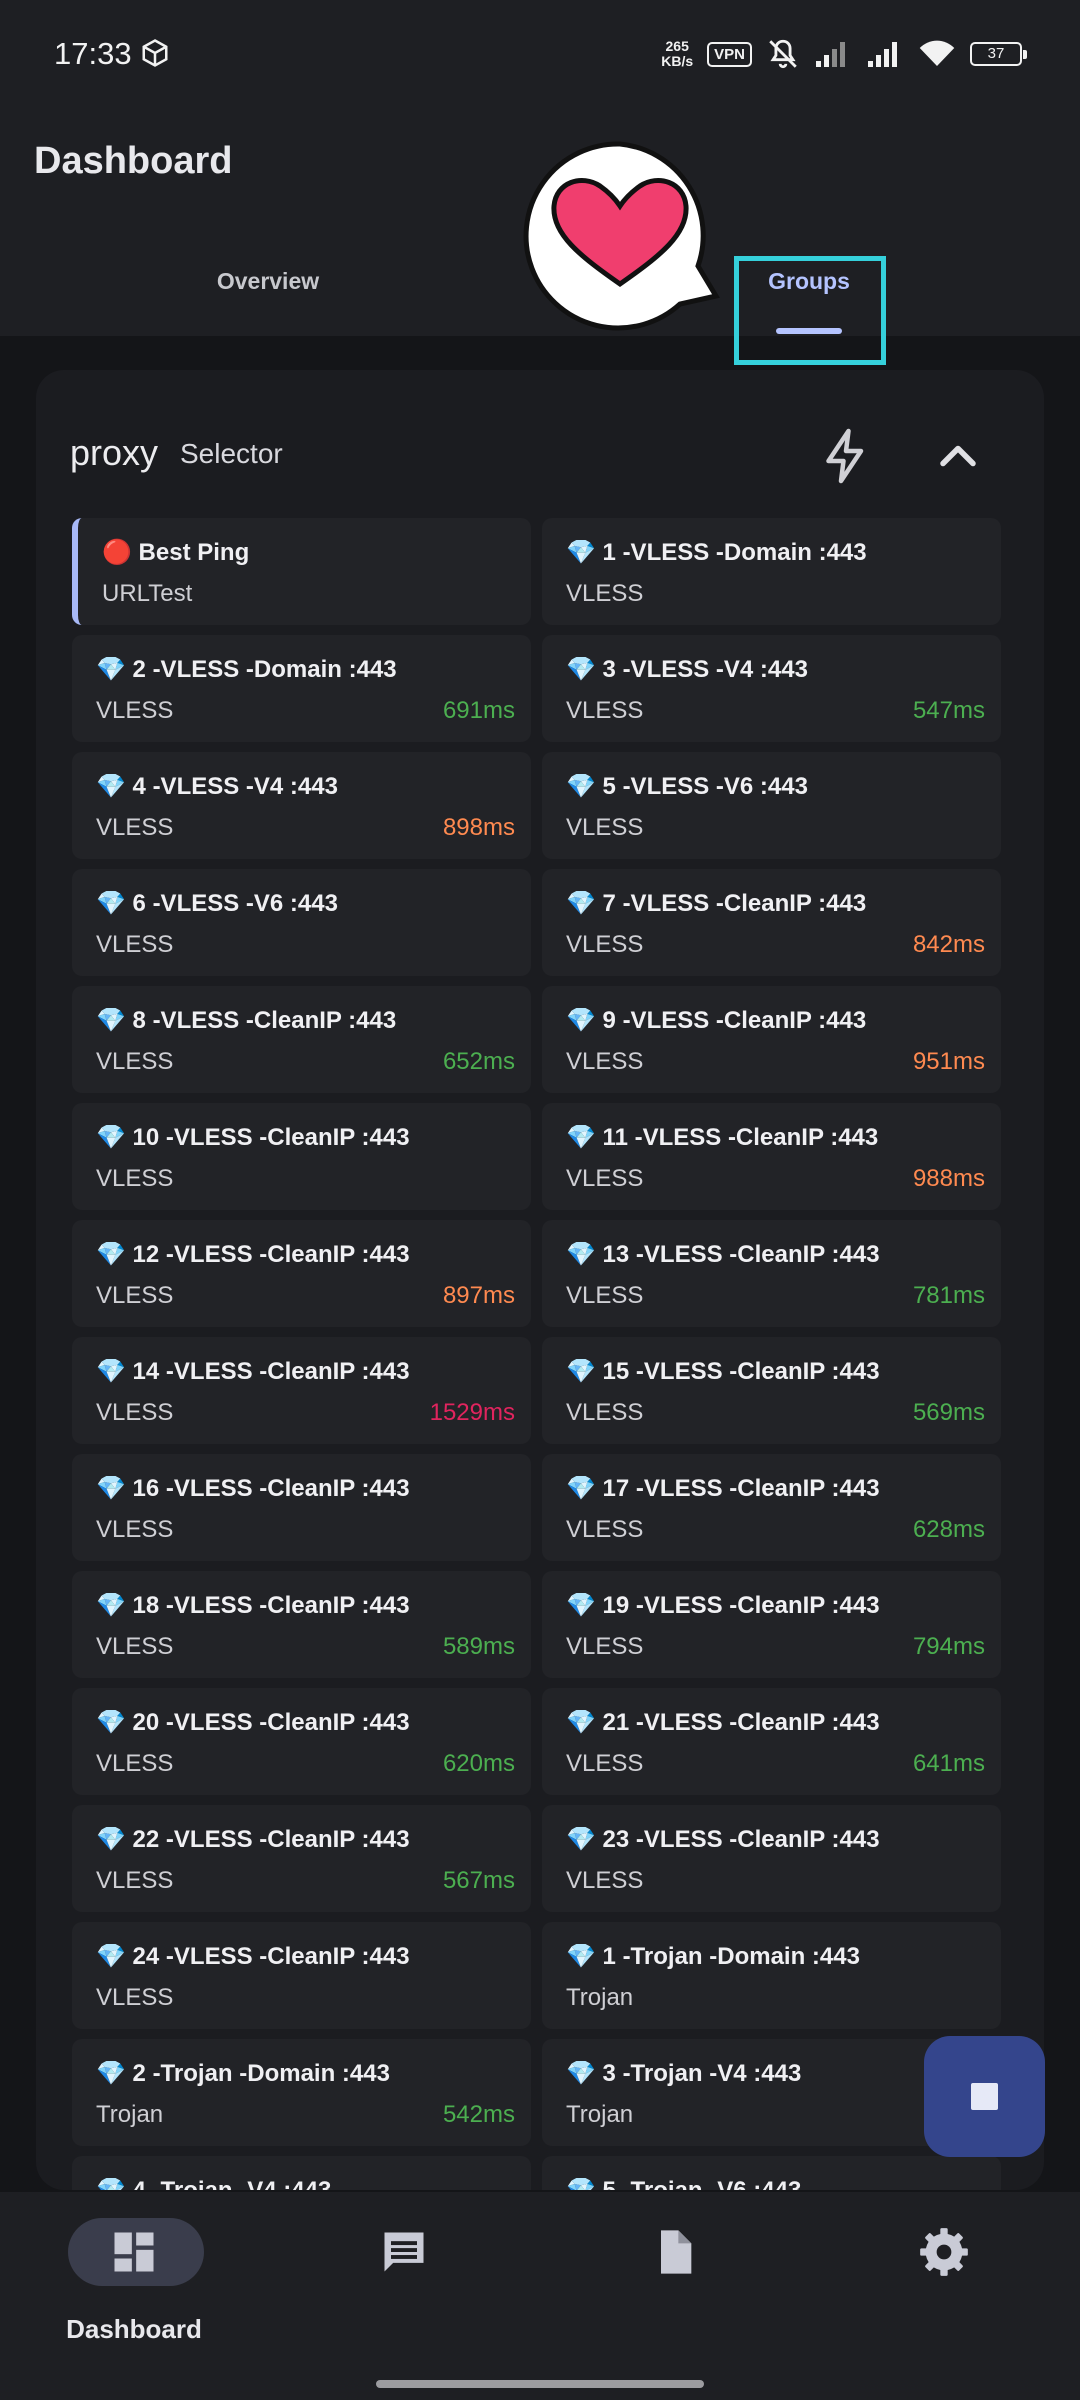 The height and width of the screenshot is (2400, 1080). What do you see at coordinates (723, 1488) in the screenshot?
I see `proxy-name: 💎 17 -VLESS -CleanIP :443` at bounding box center [723, 1488].